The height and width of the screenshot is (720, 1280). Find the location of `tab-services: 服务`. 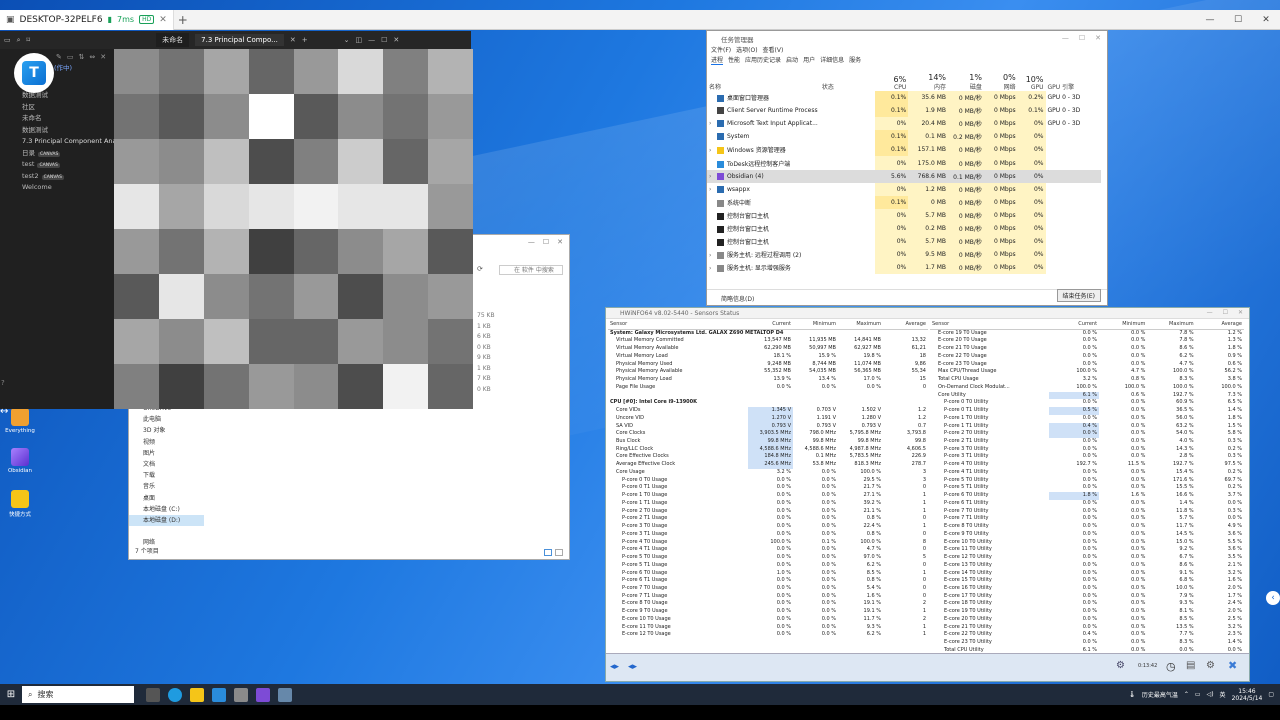

tab-services: 服务 is located at coordinates (855, 60).